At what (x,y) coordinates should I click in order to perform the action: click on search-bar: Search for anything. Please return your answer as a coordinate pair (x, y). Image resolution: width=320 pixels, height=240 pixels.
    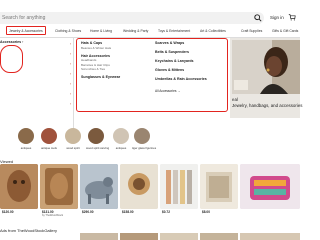
    Looking at the image, I should click on (132, 18).